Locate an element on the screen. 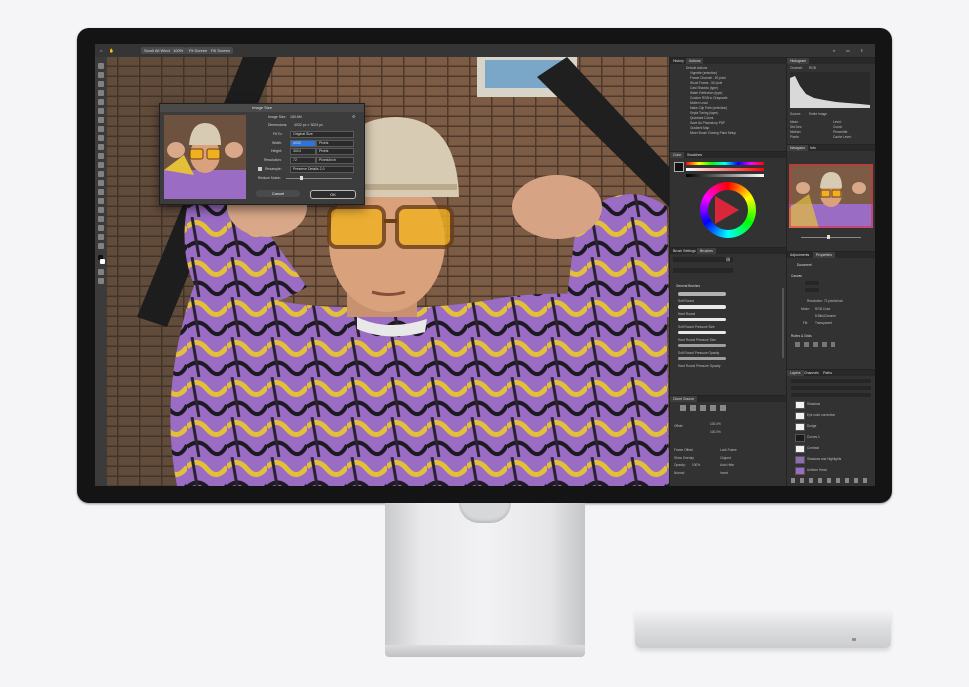  resolution-input: 72 is located at coordinates (303, 160).